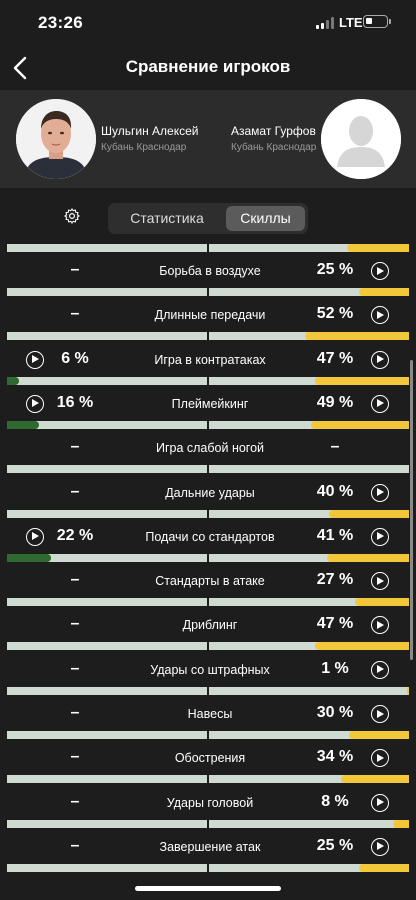 This screenshot has width=416, height=900. I want to click on skill-row: – Удары со штрафных 1 %, so click(208, 673).